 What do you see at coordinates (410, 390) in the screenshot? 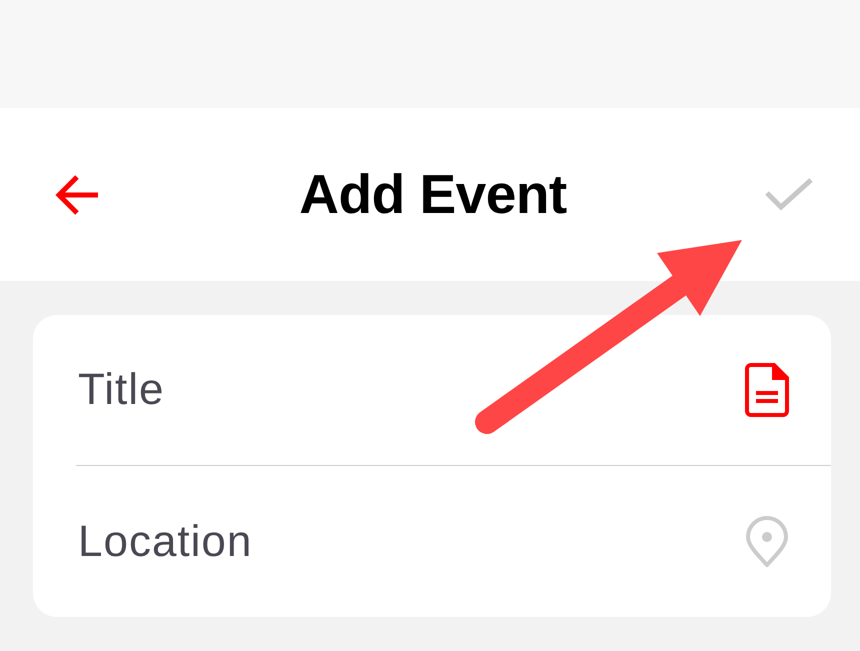
I see `title-field: Title` at bounding box center [410, 390].